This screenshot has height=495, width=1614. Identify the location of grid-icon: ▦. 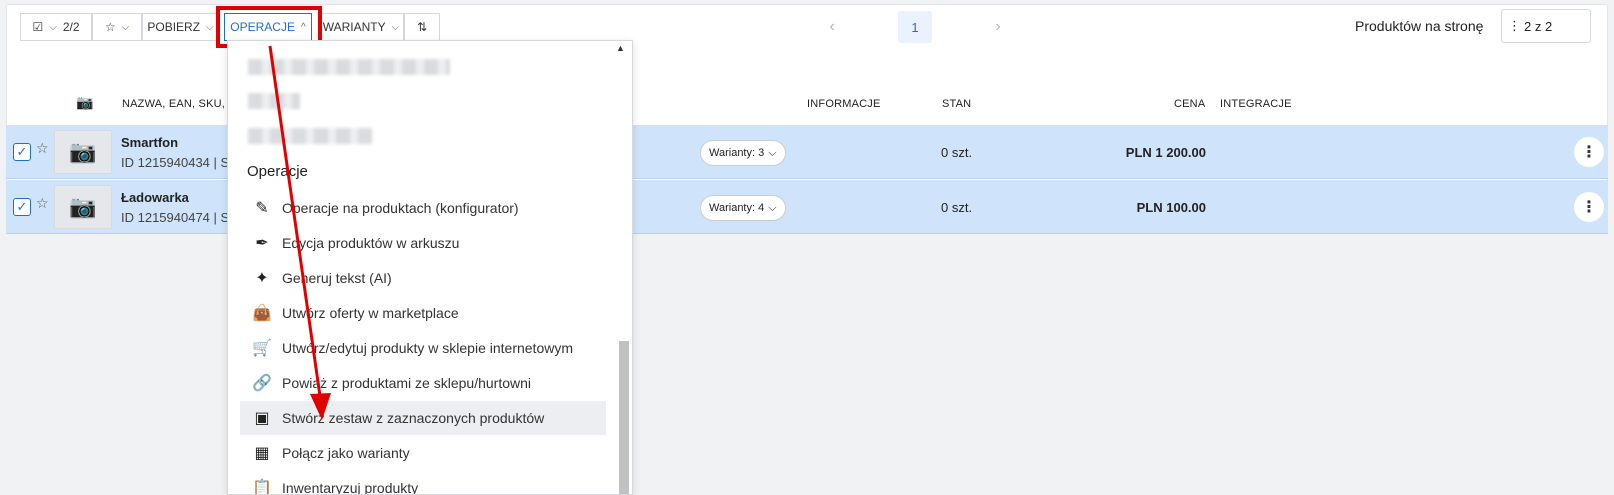
(262, 453).